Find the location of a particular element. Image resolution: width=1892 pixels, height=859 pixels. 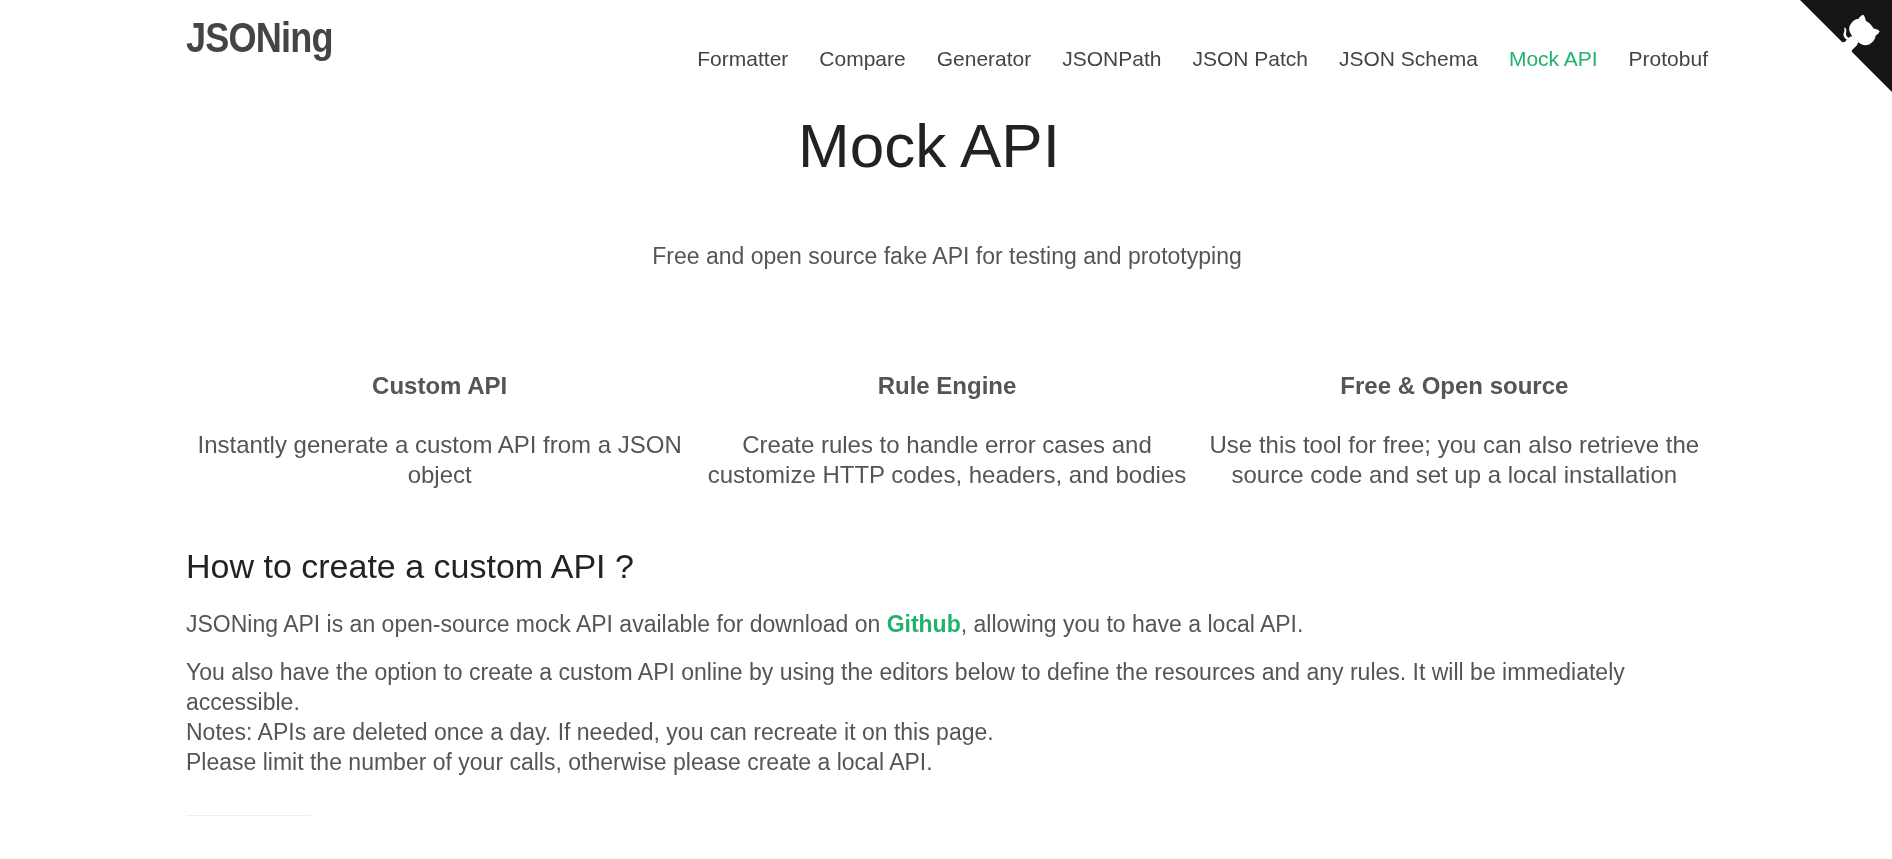

nav-link: Formatter is located at coordinates (743, 59).